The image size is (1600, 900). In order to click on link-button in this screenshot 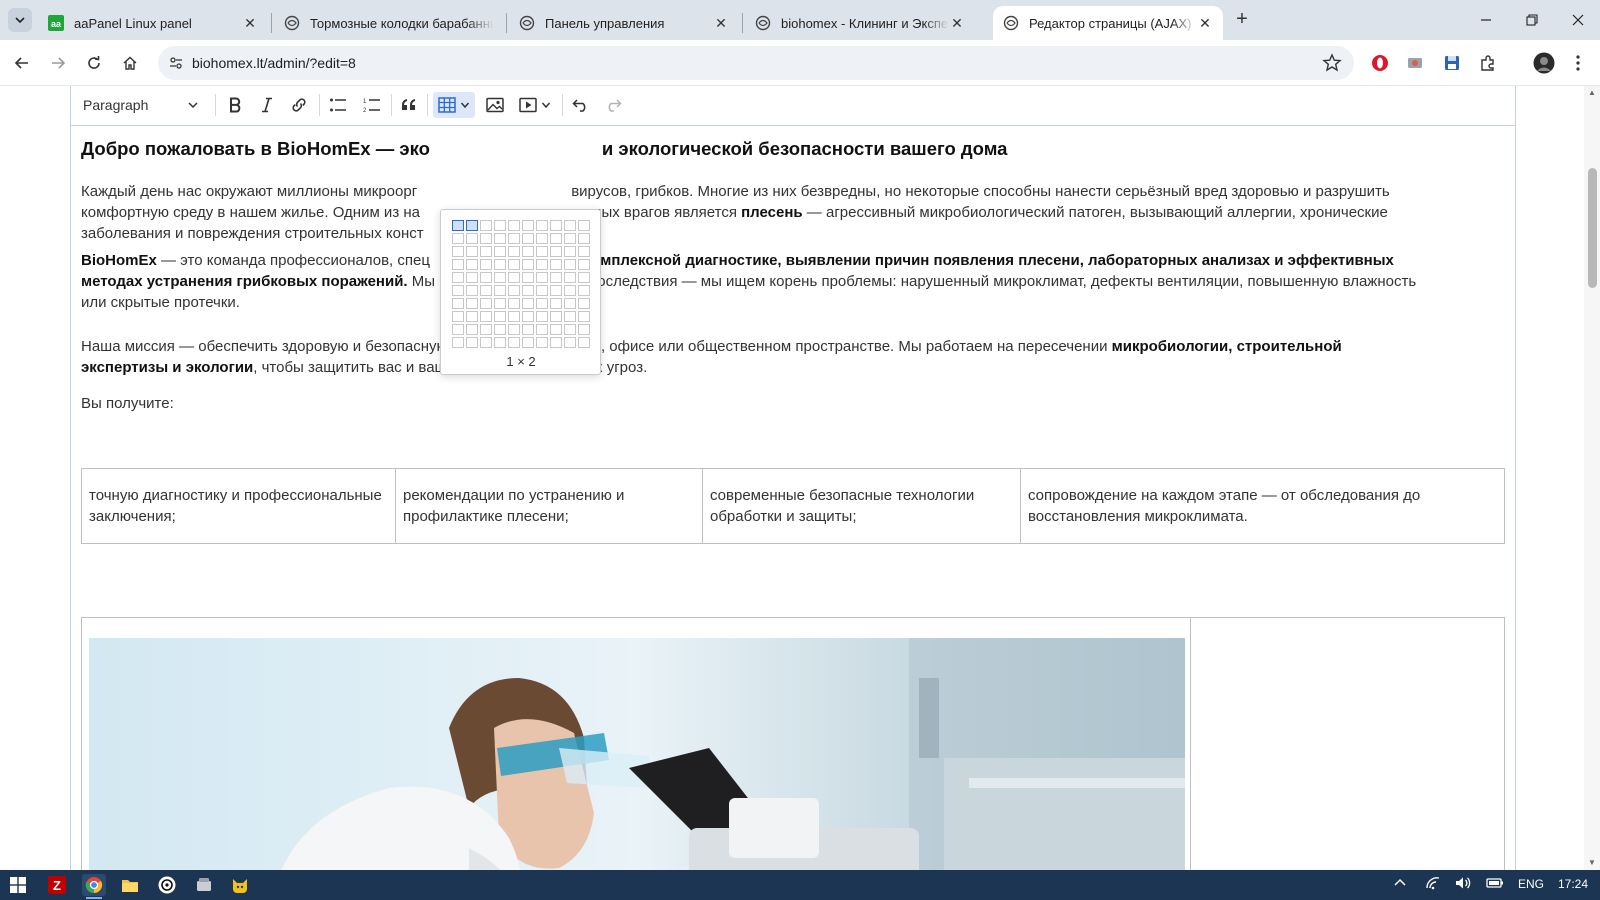, I will do `click(299, 105)`.